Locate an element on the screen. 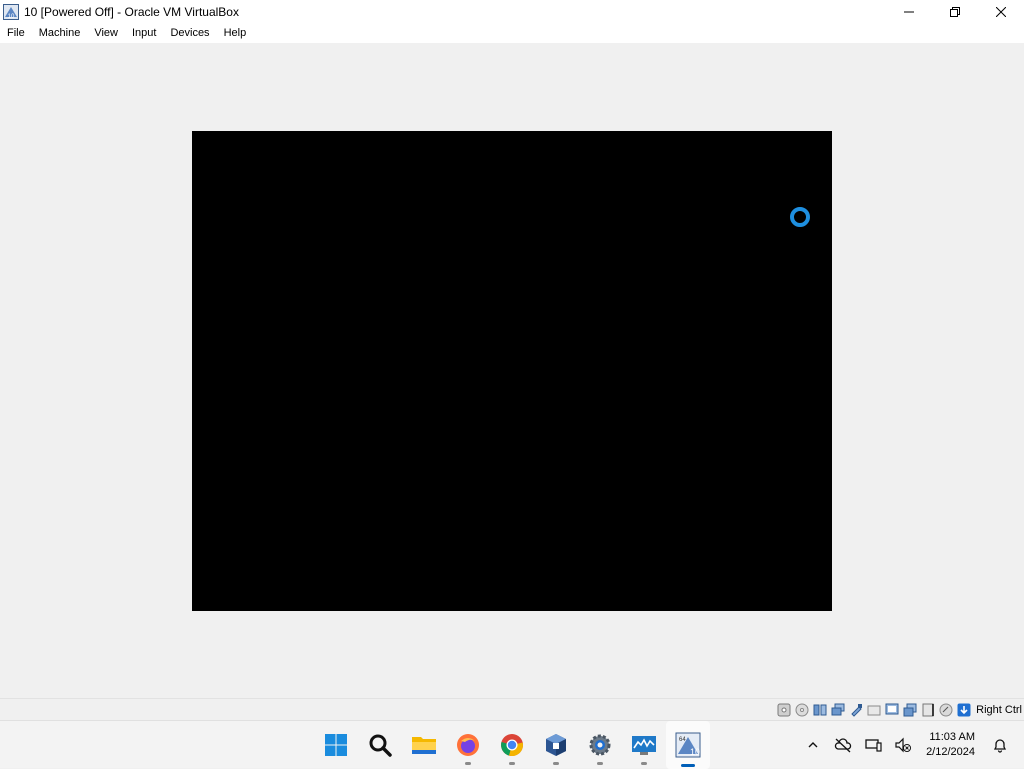 This screenshot has width=1024, height=769. search-icon is located at coordinates (380, 745).